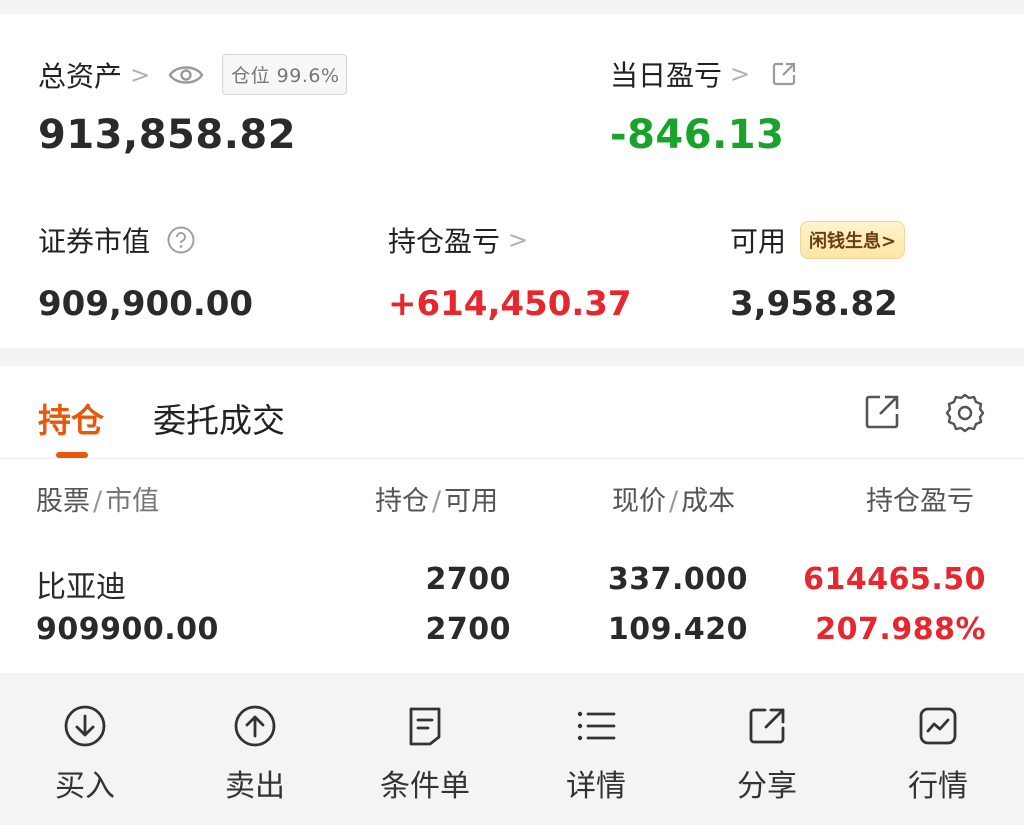 The height and width of the screenshot is (833, 1024). What do you see at coordinates (767, 786) in the screenshot?
I see `share-label: 分享` at bounding box center [767, 786].